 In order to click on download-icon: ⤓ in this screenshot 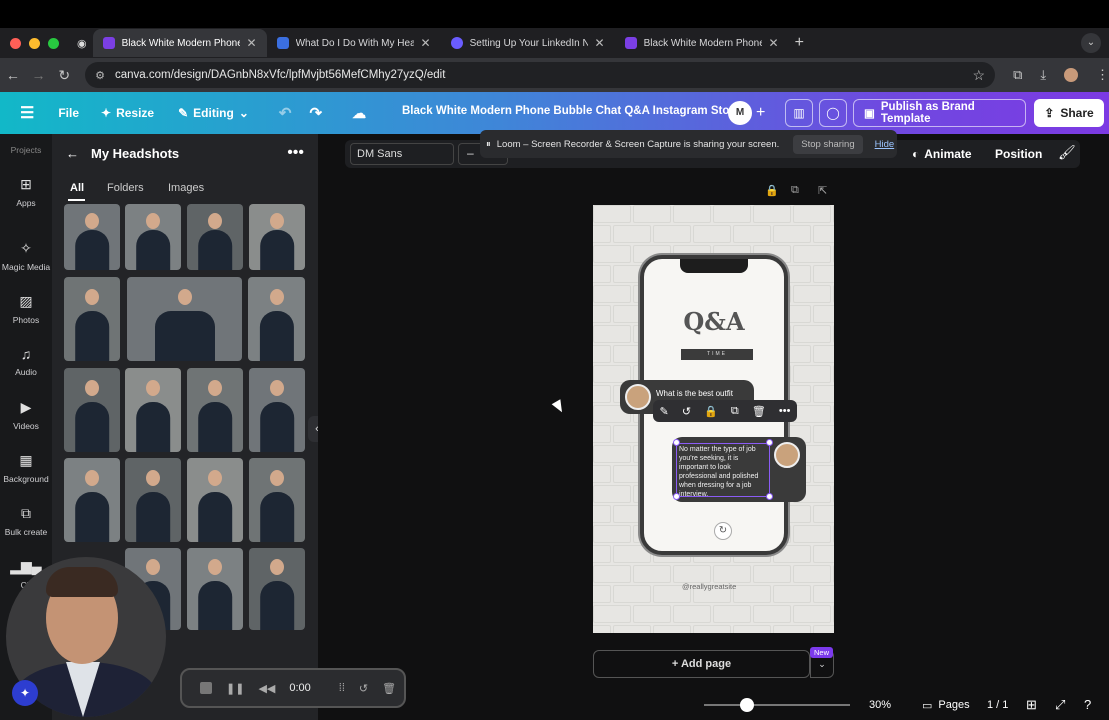, I will do `click(1043, 75)`.